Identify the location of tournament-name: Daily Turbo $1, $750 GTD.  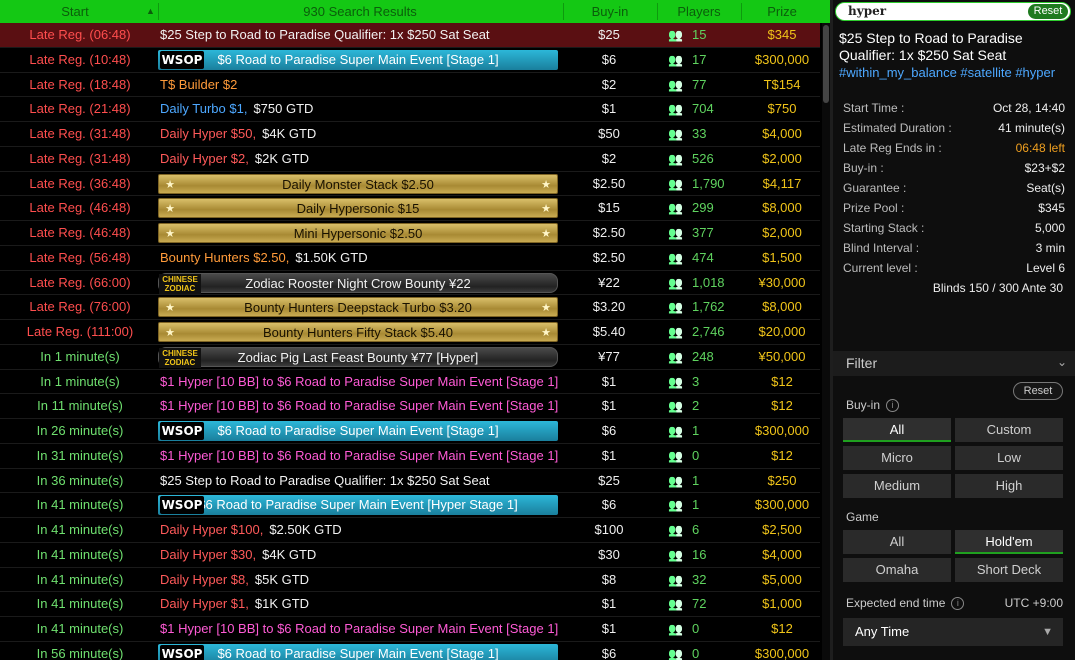
(360, 109).